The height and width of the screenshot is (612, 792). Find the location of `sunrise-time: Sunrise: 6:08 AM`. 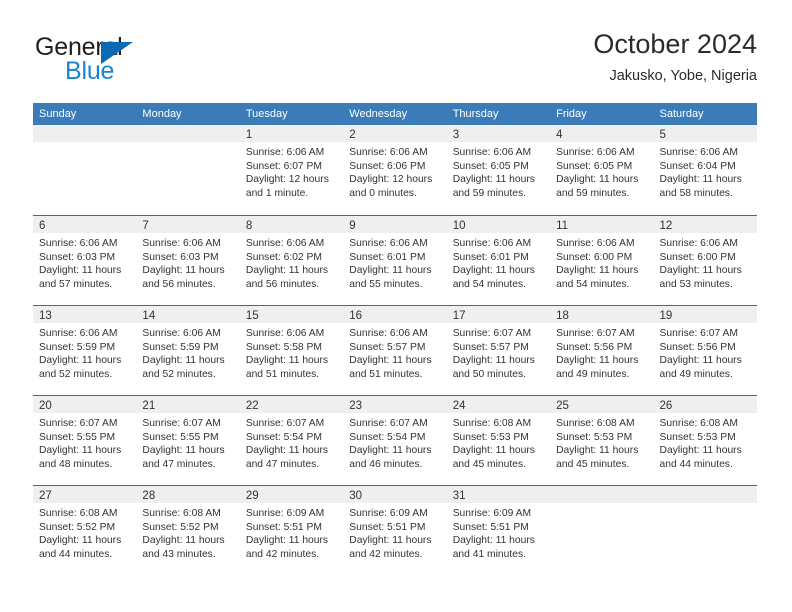

sunrise-time: Sunrise: 6:08 AM is located at coordinates (181, 513).